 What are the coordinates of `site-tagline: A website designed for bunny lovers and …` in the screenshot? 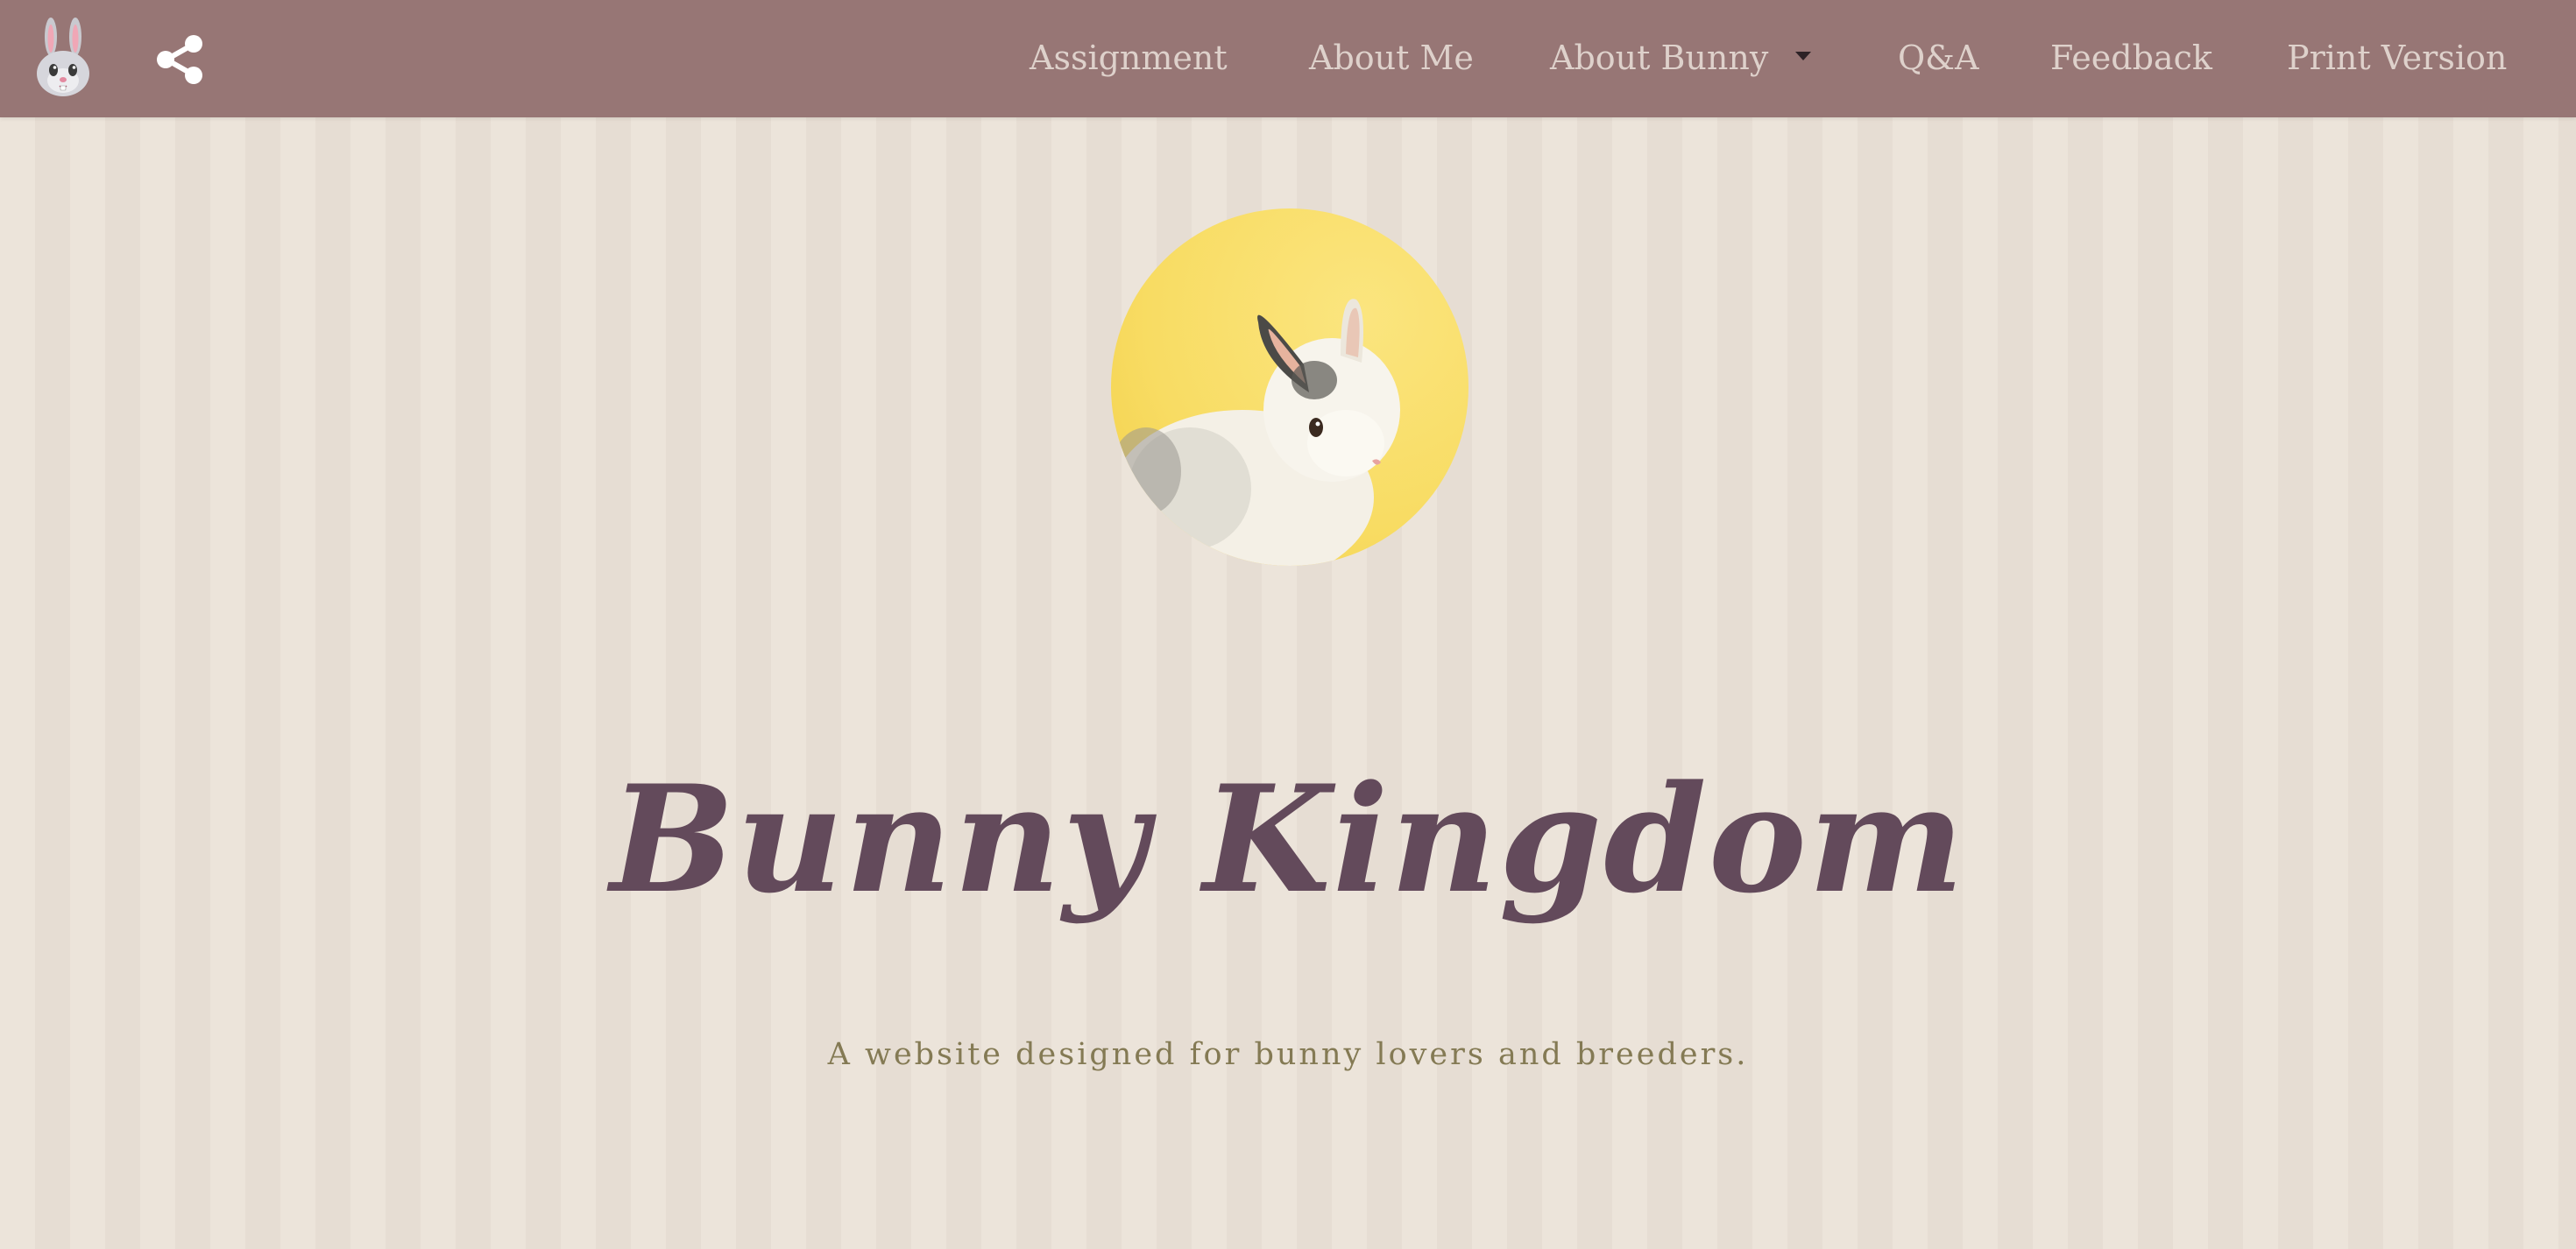 It's located at (1288, 1054).